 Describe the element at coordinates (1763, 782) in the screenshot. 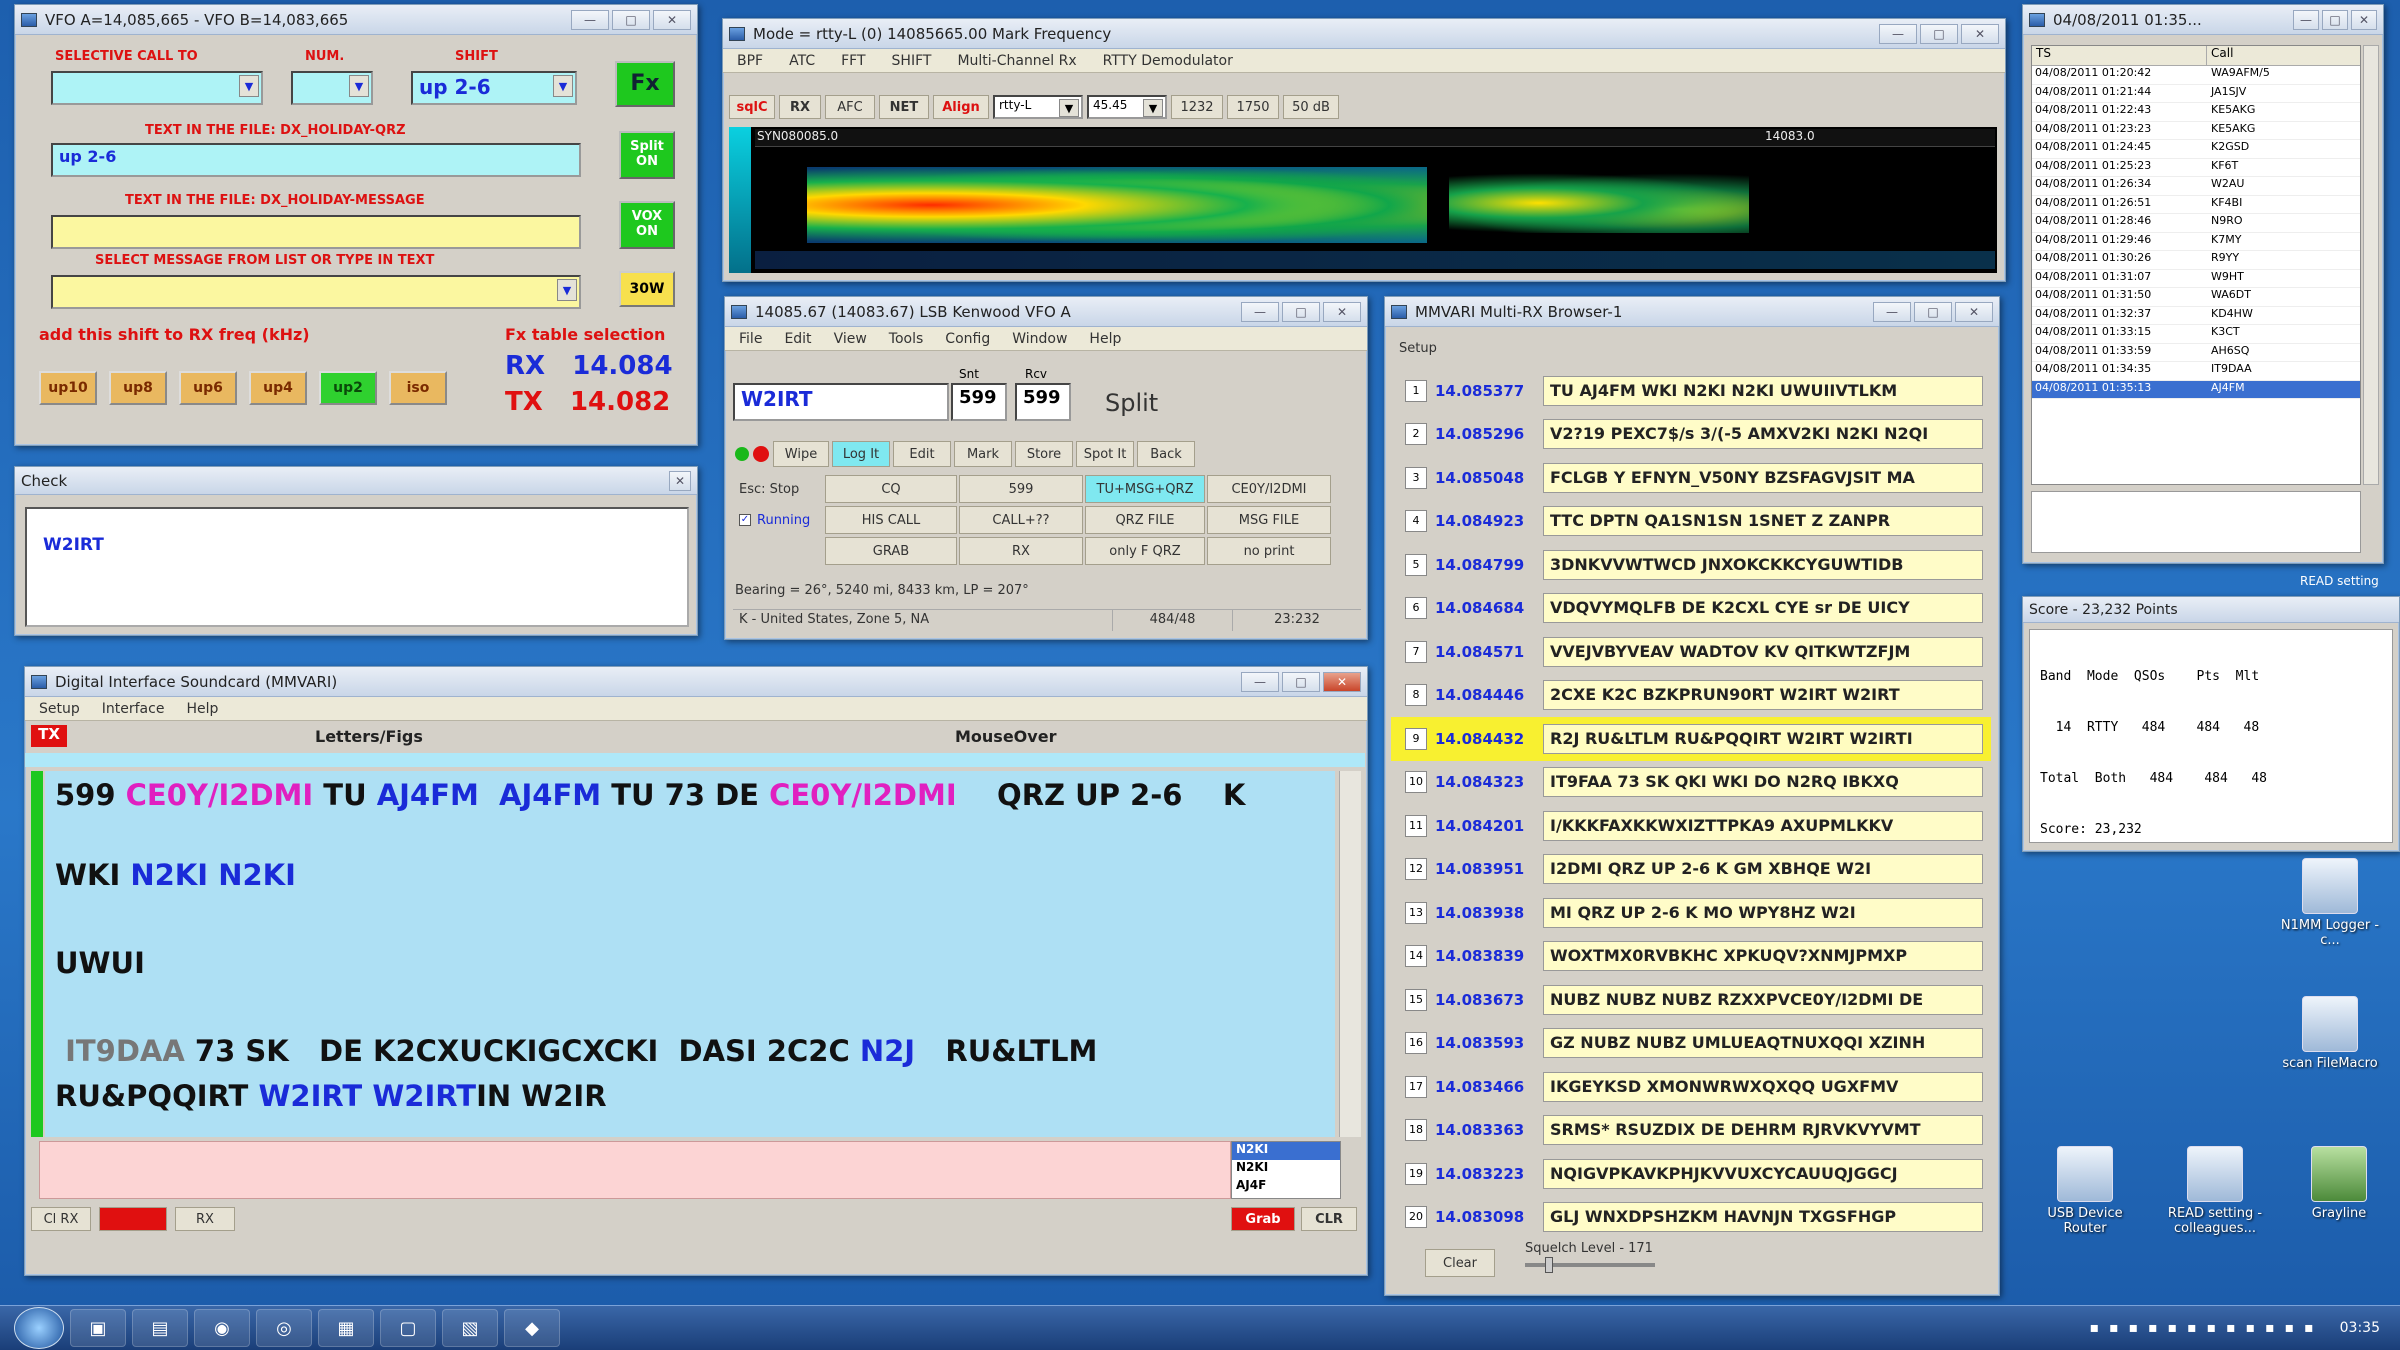

I see `channel-text: IT9FAA 73 SK QKI WKI DO N2RQ IBKXQ` at that location.